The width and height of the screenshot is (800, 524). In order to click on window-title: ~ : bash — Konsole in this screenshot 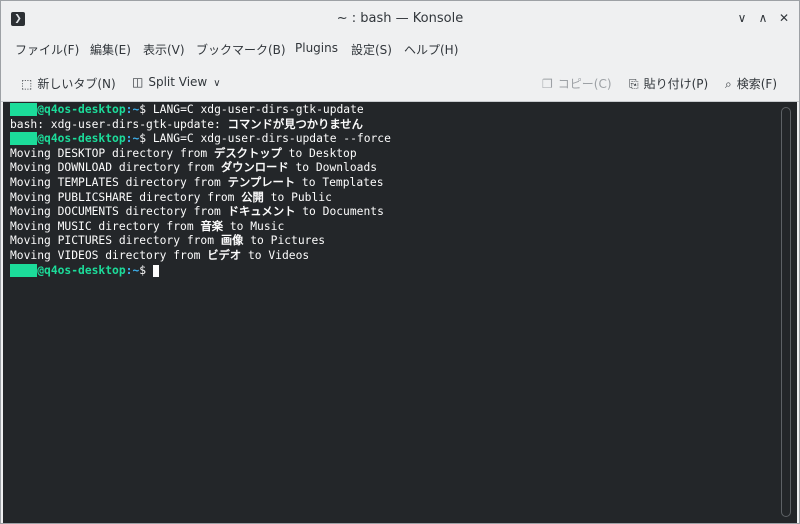, I will do `click(400, 18)`.